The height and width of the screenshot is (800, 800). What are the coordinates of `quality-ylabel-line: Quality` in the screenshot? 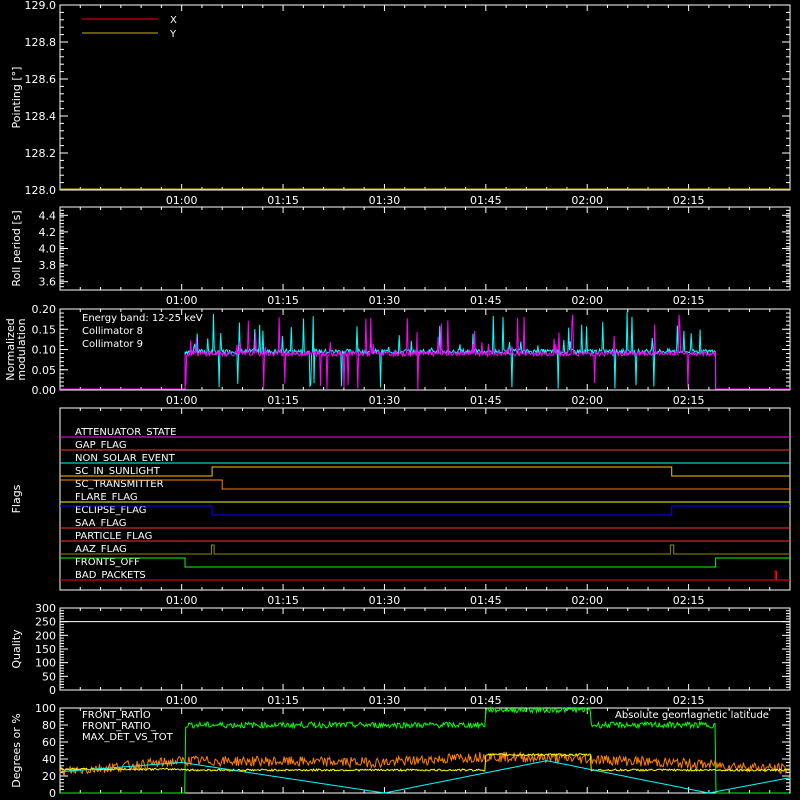 It's located at (16, 649).